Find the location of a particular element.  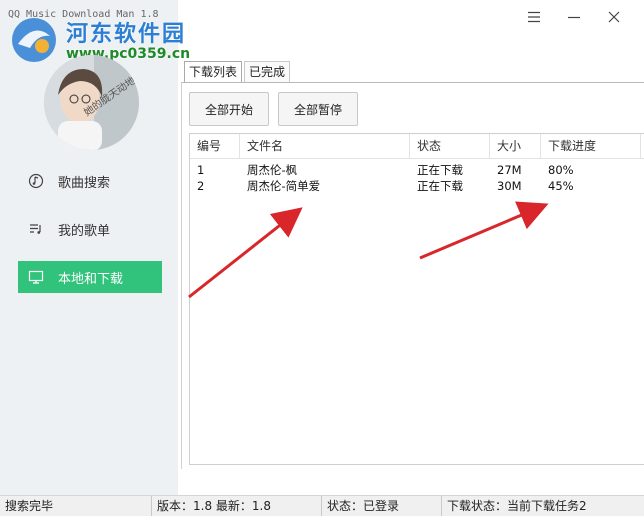

start-all-button: 全部开始 is located at coordinates (229, 109).